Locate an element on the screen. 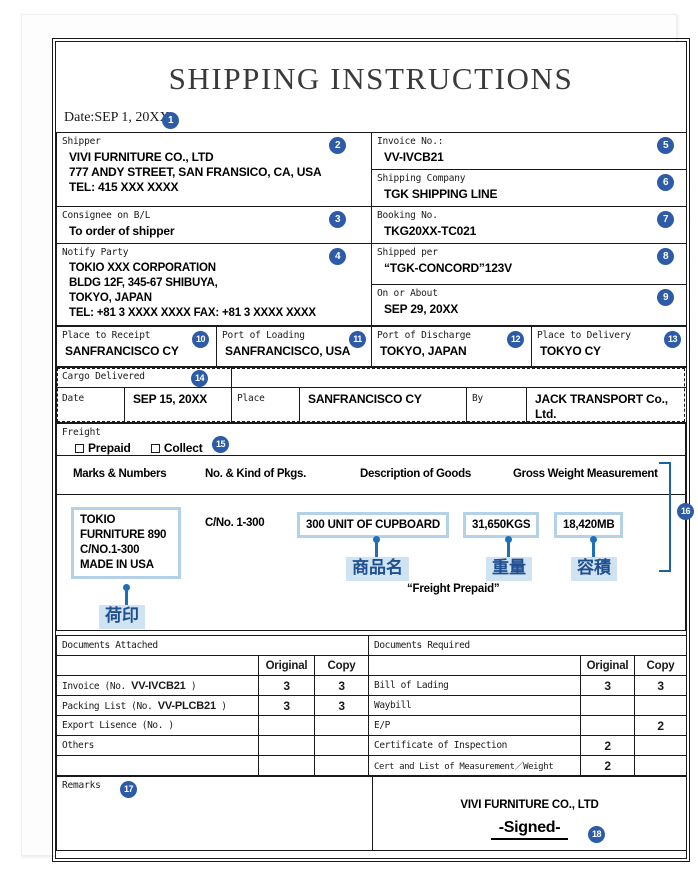  required-name-0: Bill of Lading is located at coordinates (474, 685).